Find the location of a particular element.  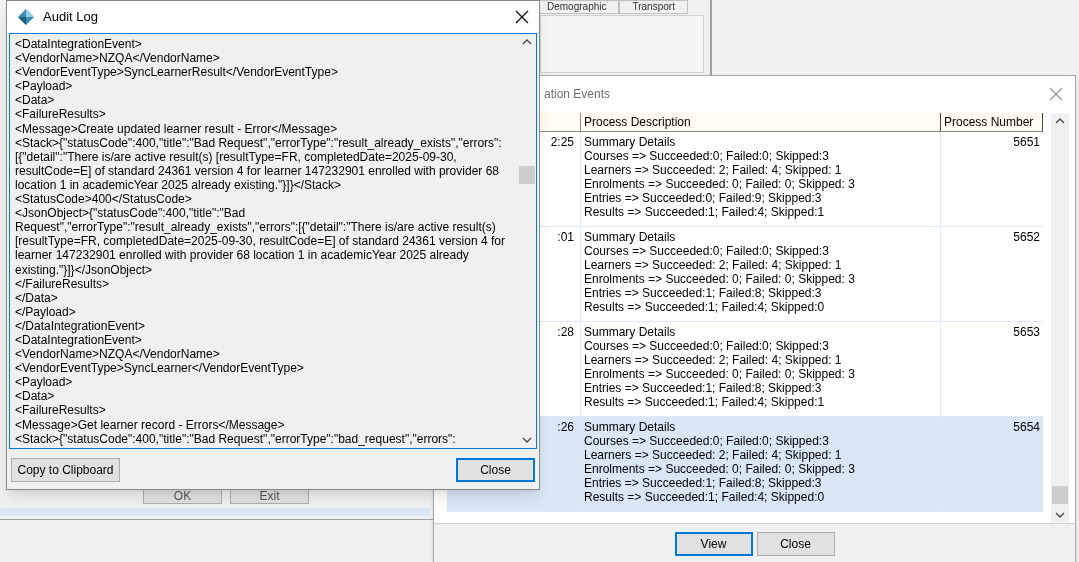

scrollbar is located at coordinates (1060, 318).